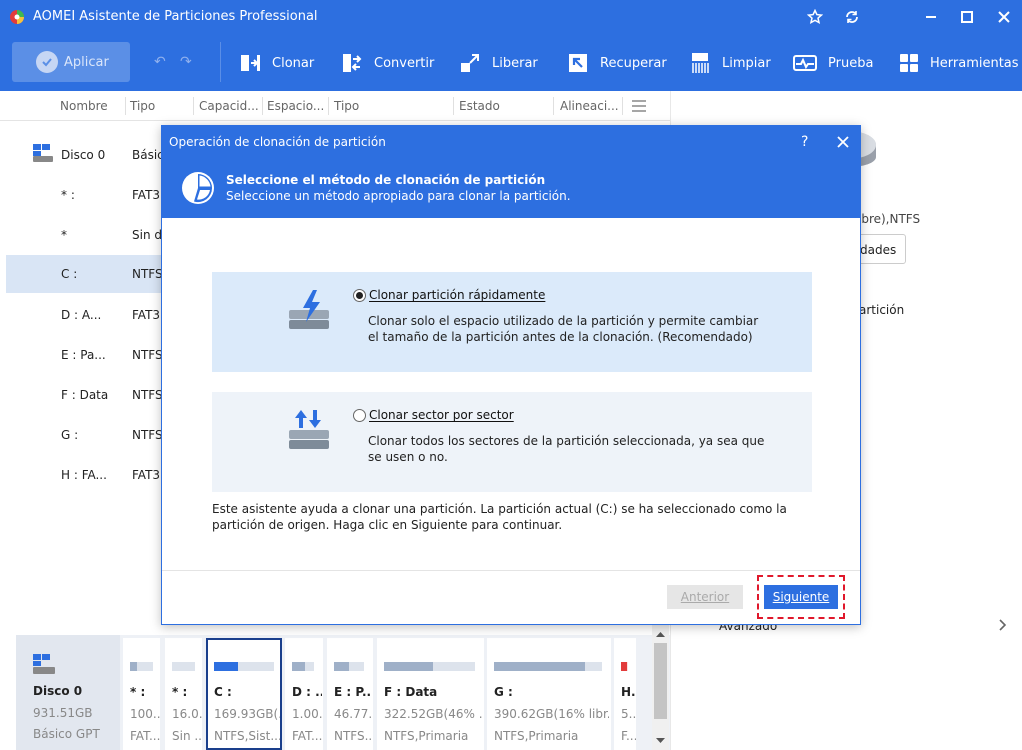  Describe the element at coordinates (352, 63) in the screenshot. I see `convert-icon` at that location.